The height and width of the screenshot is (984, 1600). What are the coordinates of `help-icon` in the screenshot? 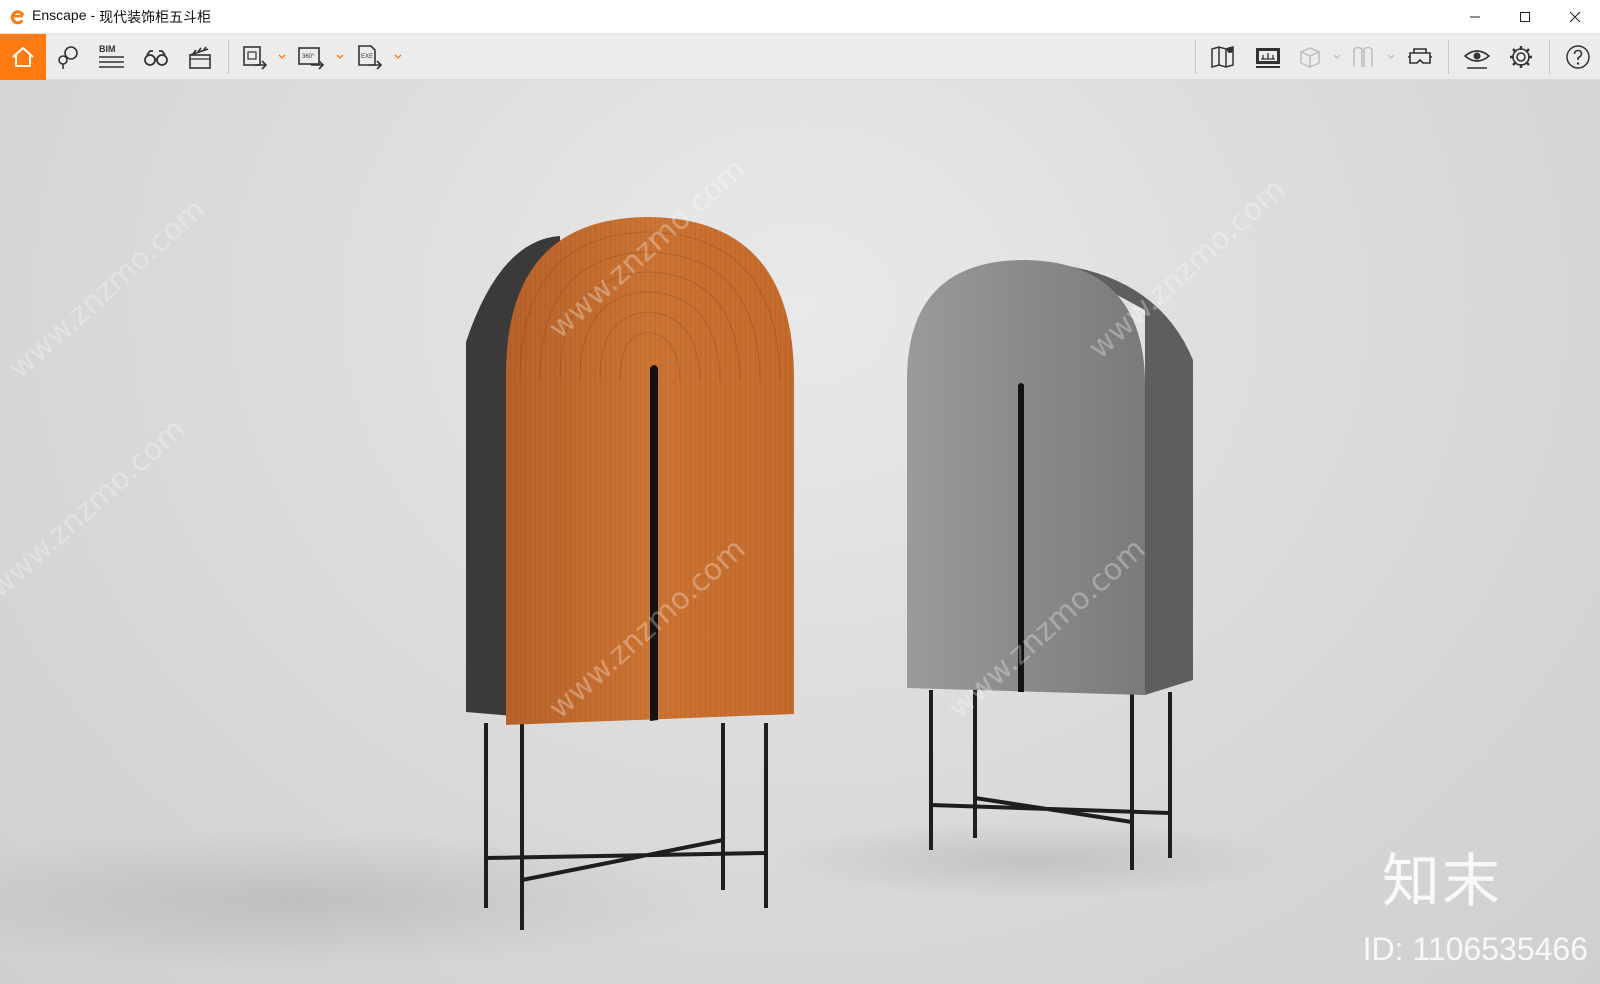 It's located at (1578, 57).